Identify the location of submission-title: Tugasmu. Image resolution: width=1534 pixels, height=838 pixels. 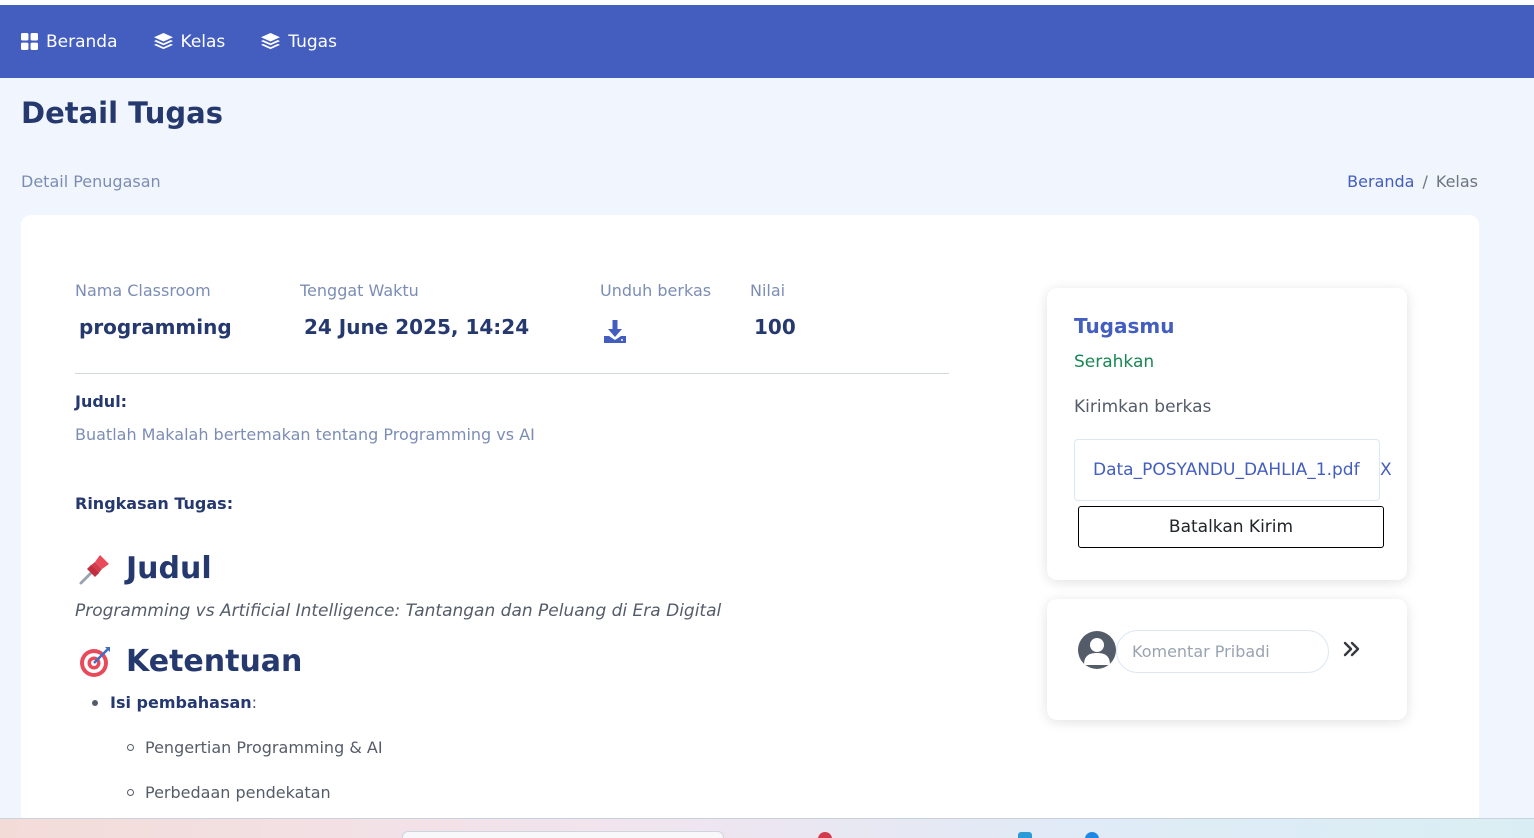
(1124, 326).